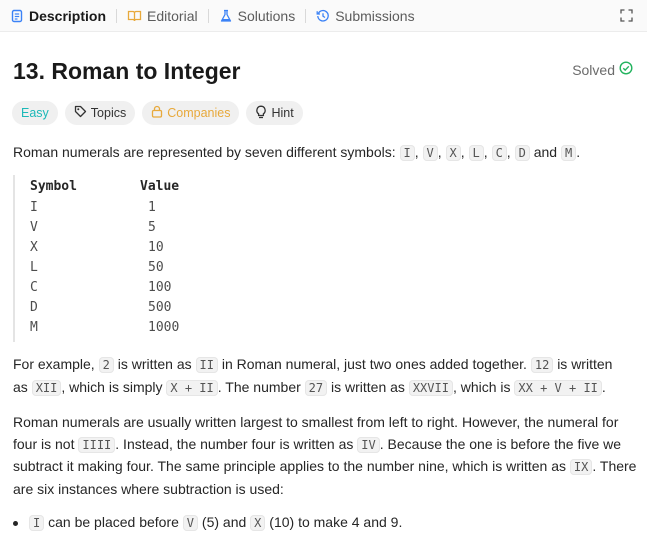  I want to click on text: , which is simply, so click(112, 386).